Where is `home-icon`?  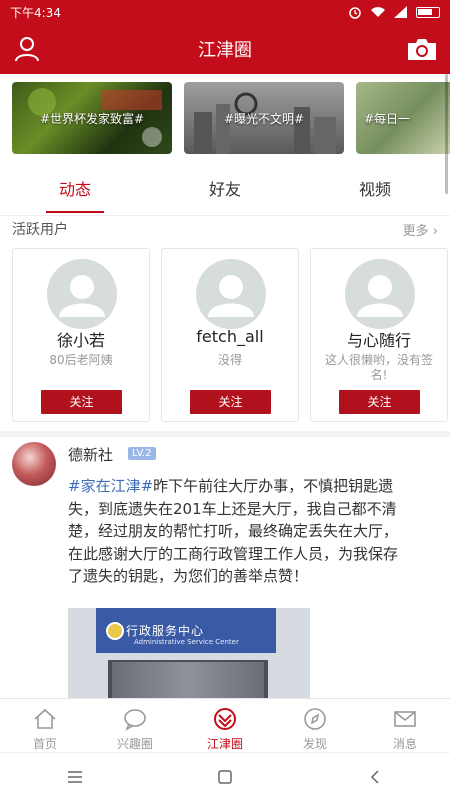 home-icon is located at coordinates (45, 718).